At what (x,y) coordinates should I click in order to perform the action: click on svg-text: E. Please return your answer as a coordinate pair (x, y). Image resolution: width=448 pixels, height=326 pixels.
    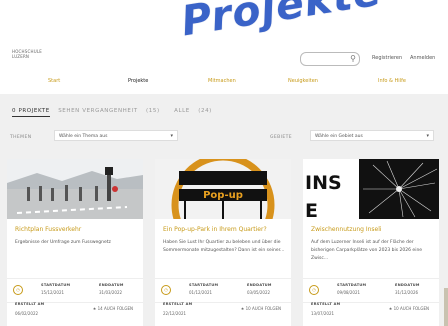
    Looking at the image, I should click on (311, 209).